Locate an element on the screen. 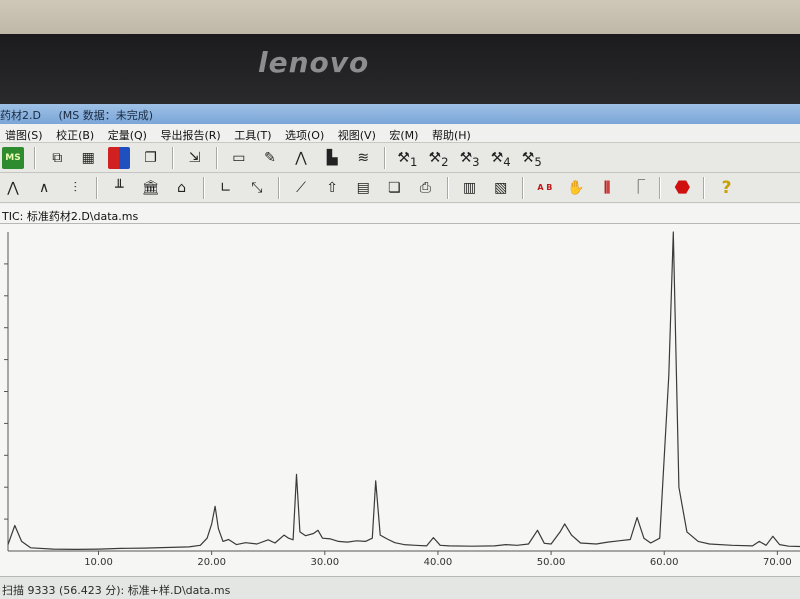 This screenshot has width=800, height=599. macro-3-icon: ⚒3 is located at coordinates (470, 158).